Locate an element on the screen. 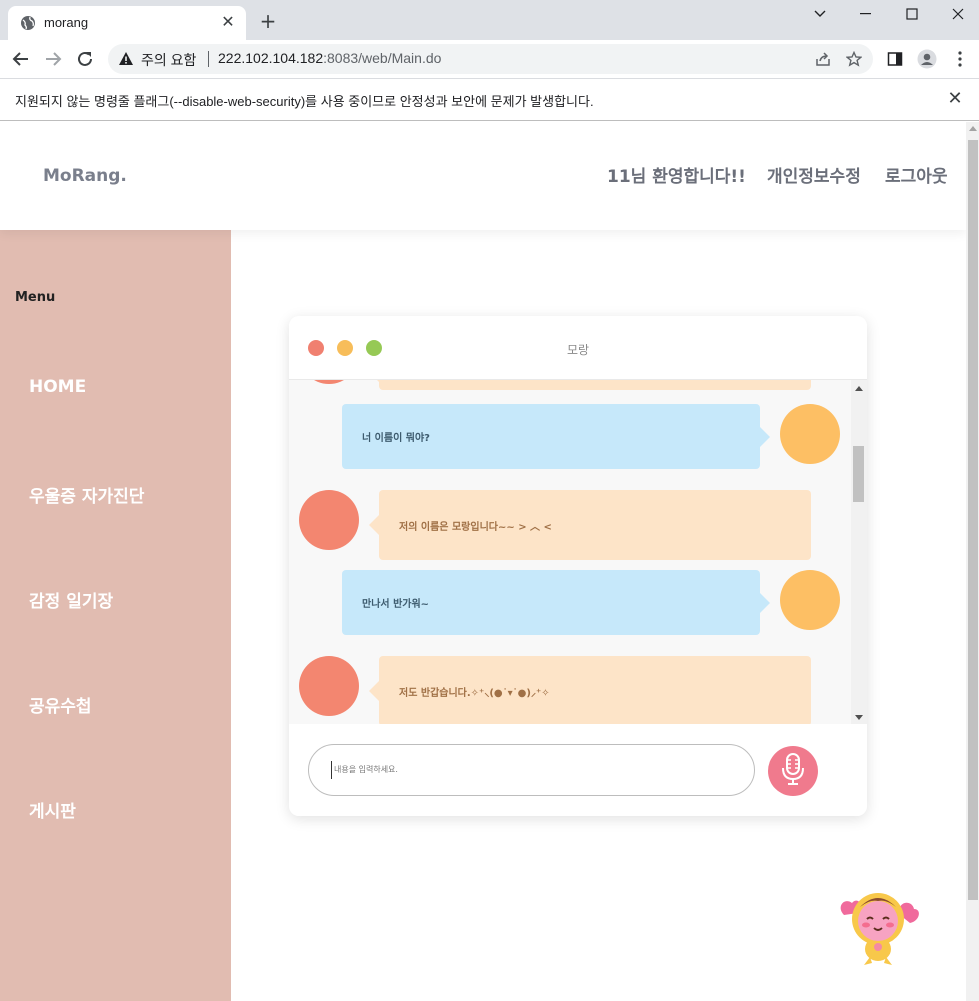  browser-toolbar: 주의 요함 222.102.104.182:8083/web/Main.do is located at coordinates (489, 59).